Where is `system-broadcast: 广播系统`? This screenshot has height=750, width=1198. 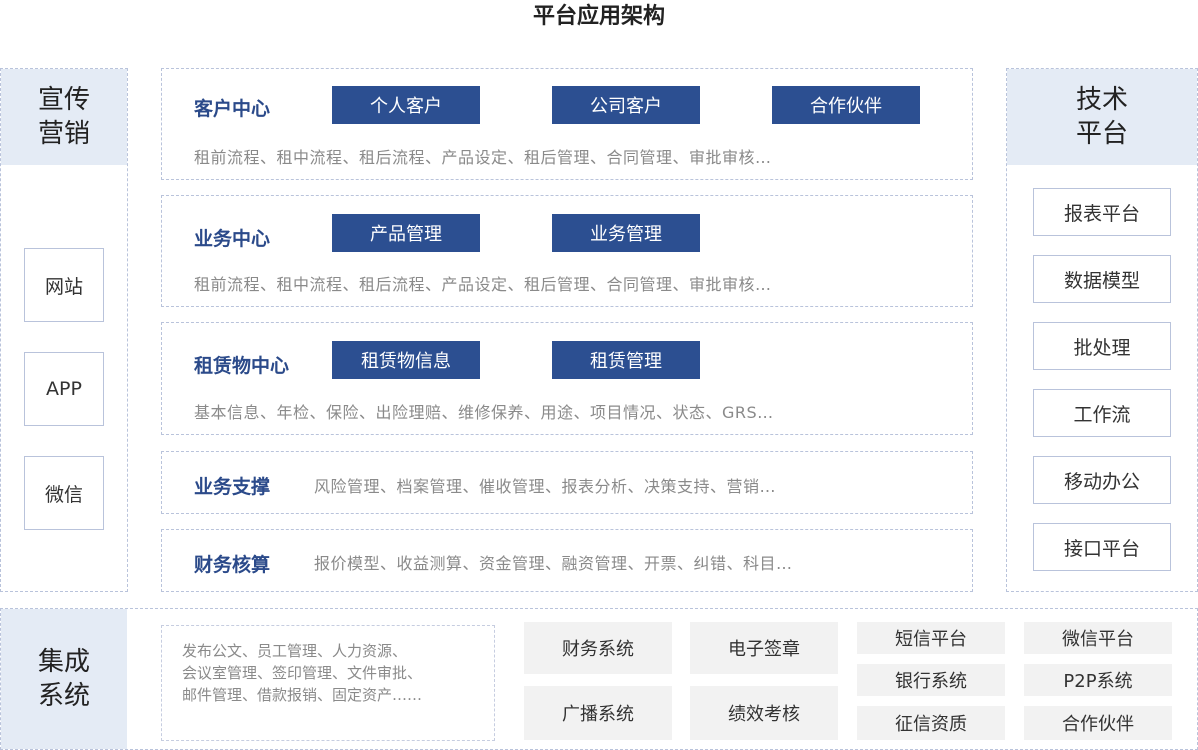
system-broadcast: 广播系统 is located at coordinates (598, 713).